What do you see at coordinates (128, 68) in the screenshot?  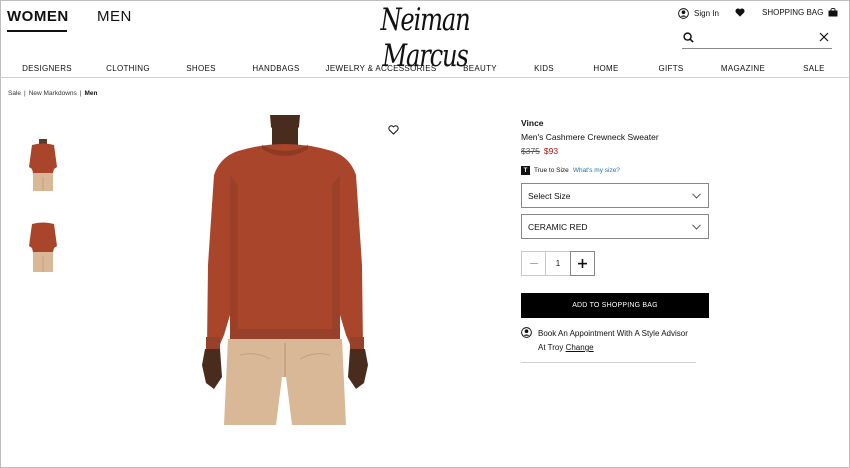 I see `nav-item-clothing: CLOTHING` at bounding box center [128, 68].